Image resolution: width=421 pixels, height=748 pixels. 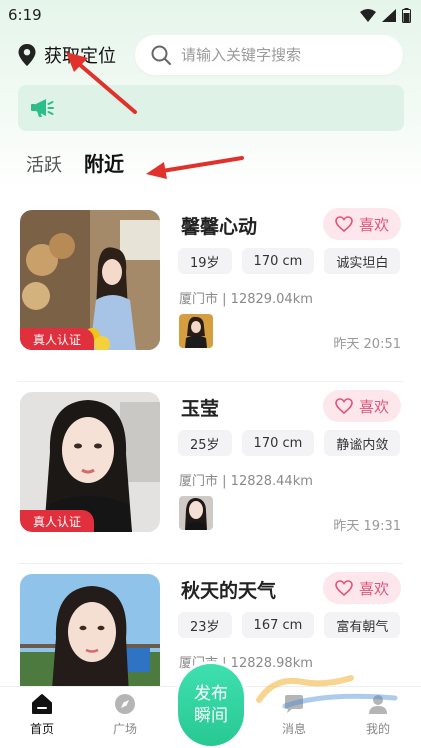 I want to click on location-pin-icon, so click(x=27, y=55).